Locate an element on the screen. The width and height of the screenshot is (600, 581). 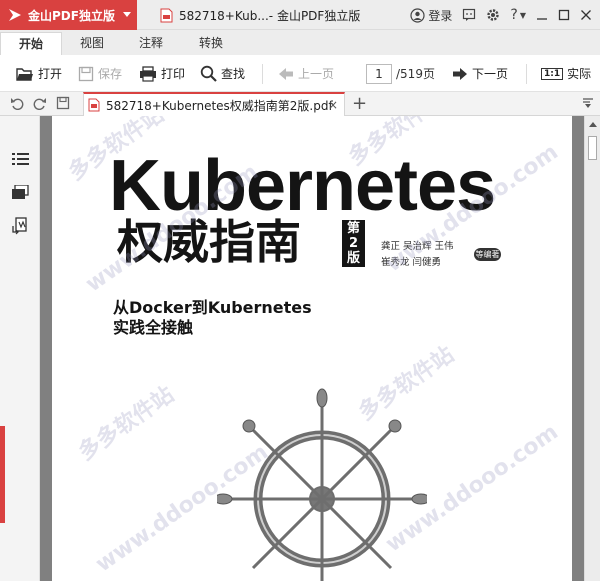
folder-icon is located at coordinates (24, 74).